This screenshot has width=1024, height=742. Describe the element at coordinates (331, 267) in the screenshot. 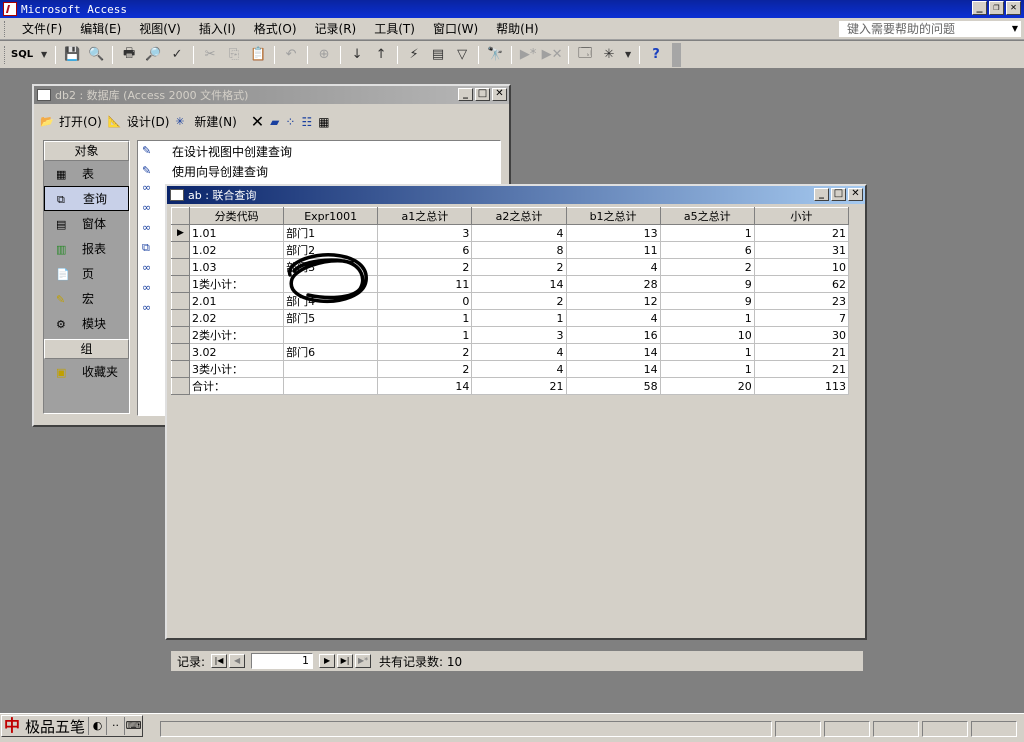

I see `table-cell: 部门3` at that location.